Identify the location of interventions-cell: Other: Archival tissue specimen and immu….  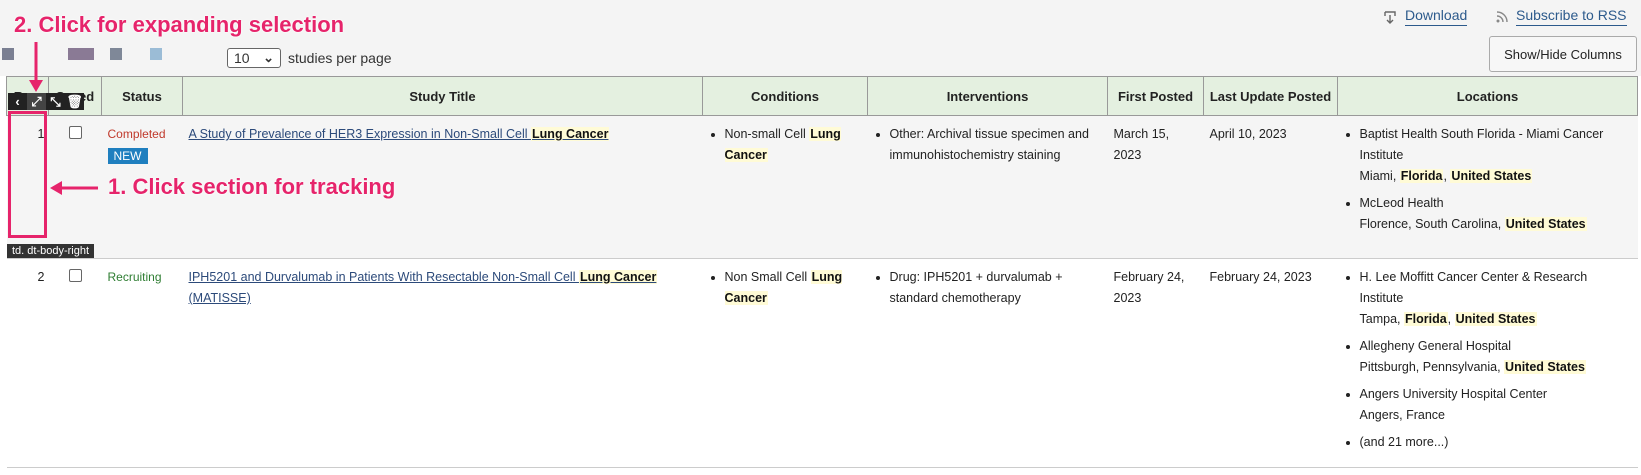
(987, 187).